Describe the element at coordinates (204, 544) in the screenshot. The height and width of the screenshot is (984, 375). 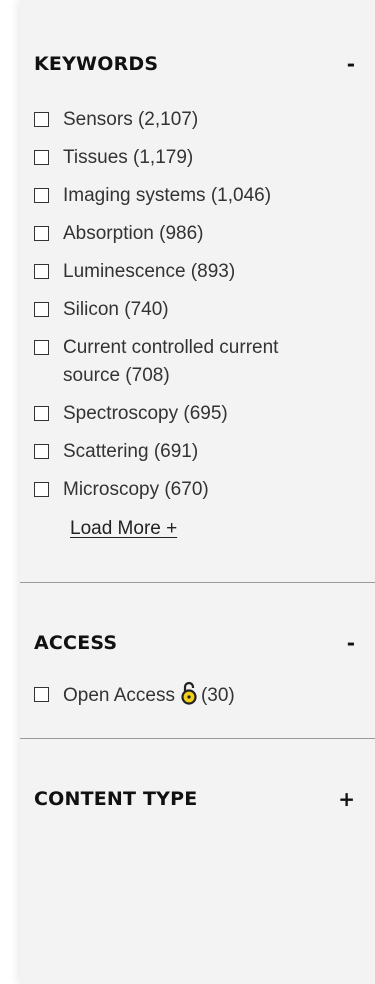
I see `load-more-row: Load More +` at that location.